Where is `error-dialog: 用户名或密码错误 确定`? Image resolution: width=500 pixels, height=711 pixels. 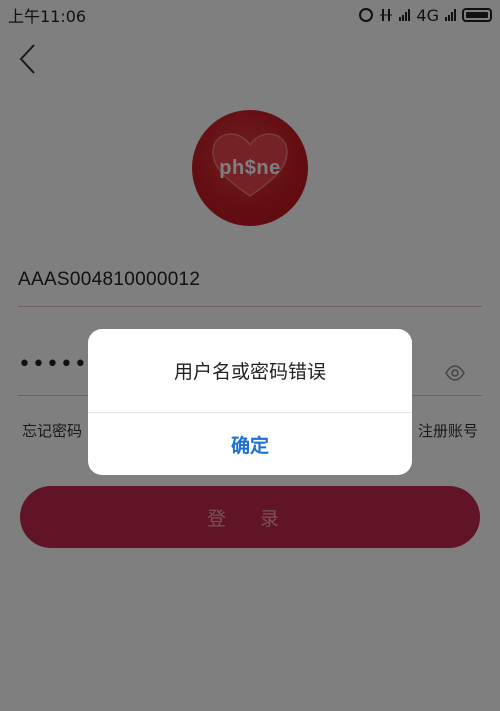
error-dialog: 用户名或密码错误 确定 is located at coordinates (250, 402).